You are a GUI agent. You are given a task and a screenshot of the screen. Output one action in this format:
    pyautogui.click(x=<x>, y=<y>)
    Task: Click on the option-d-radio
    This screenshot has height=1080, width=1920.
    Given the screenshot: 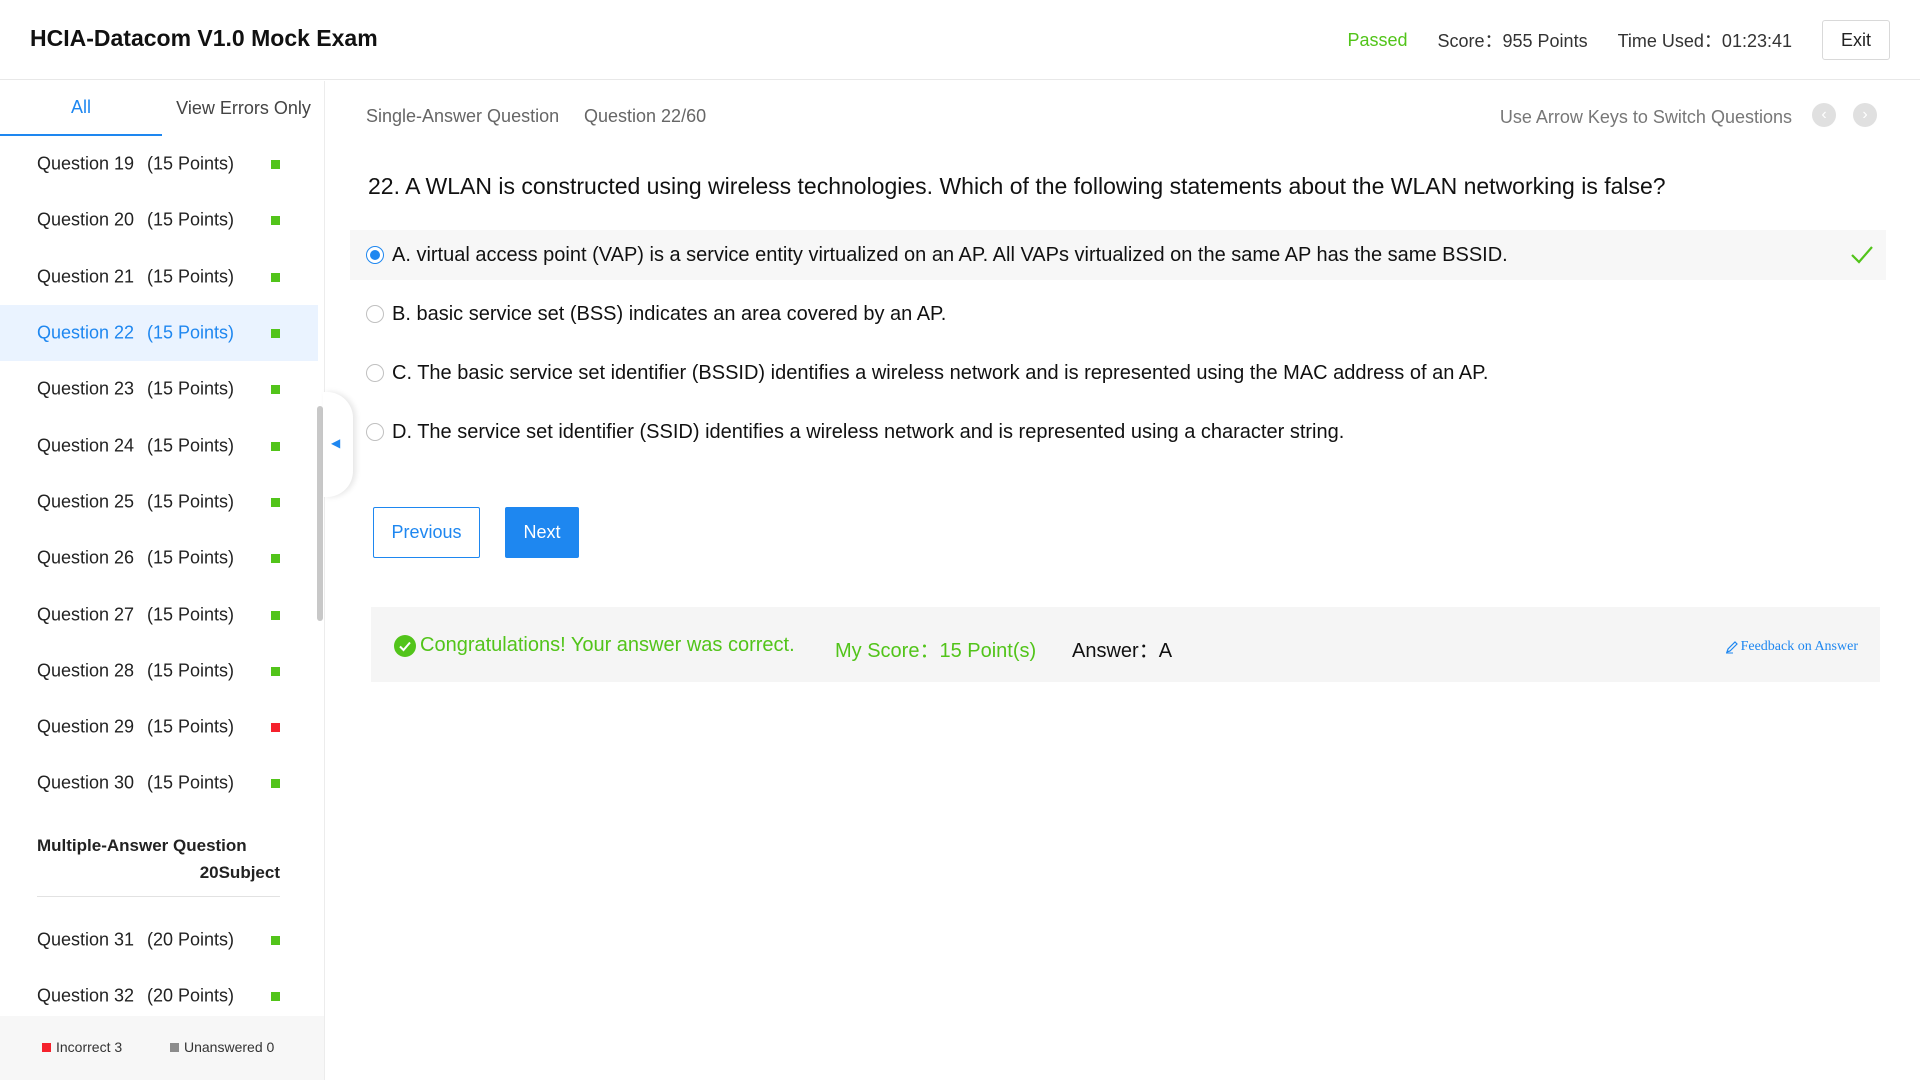 What is the action you would take?
    pyautogui.click(x=375, y=432)
    